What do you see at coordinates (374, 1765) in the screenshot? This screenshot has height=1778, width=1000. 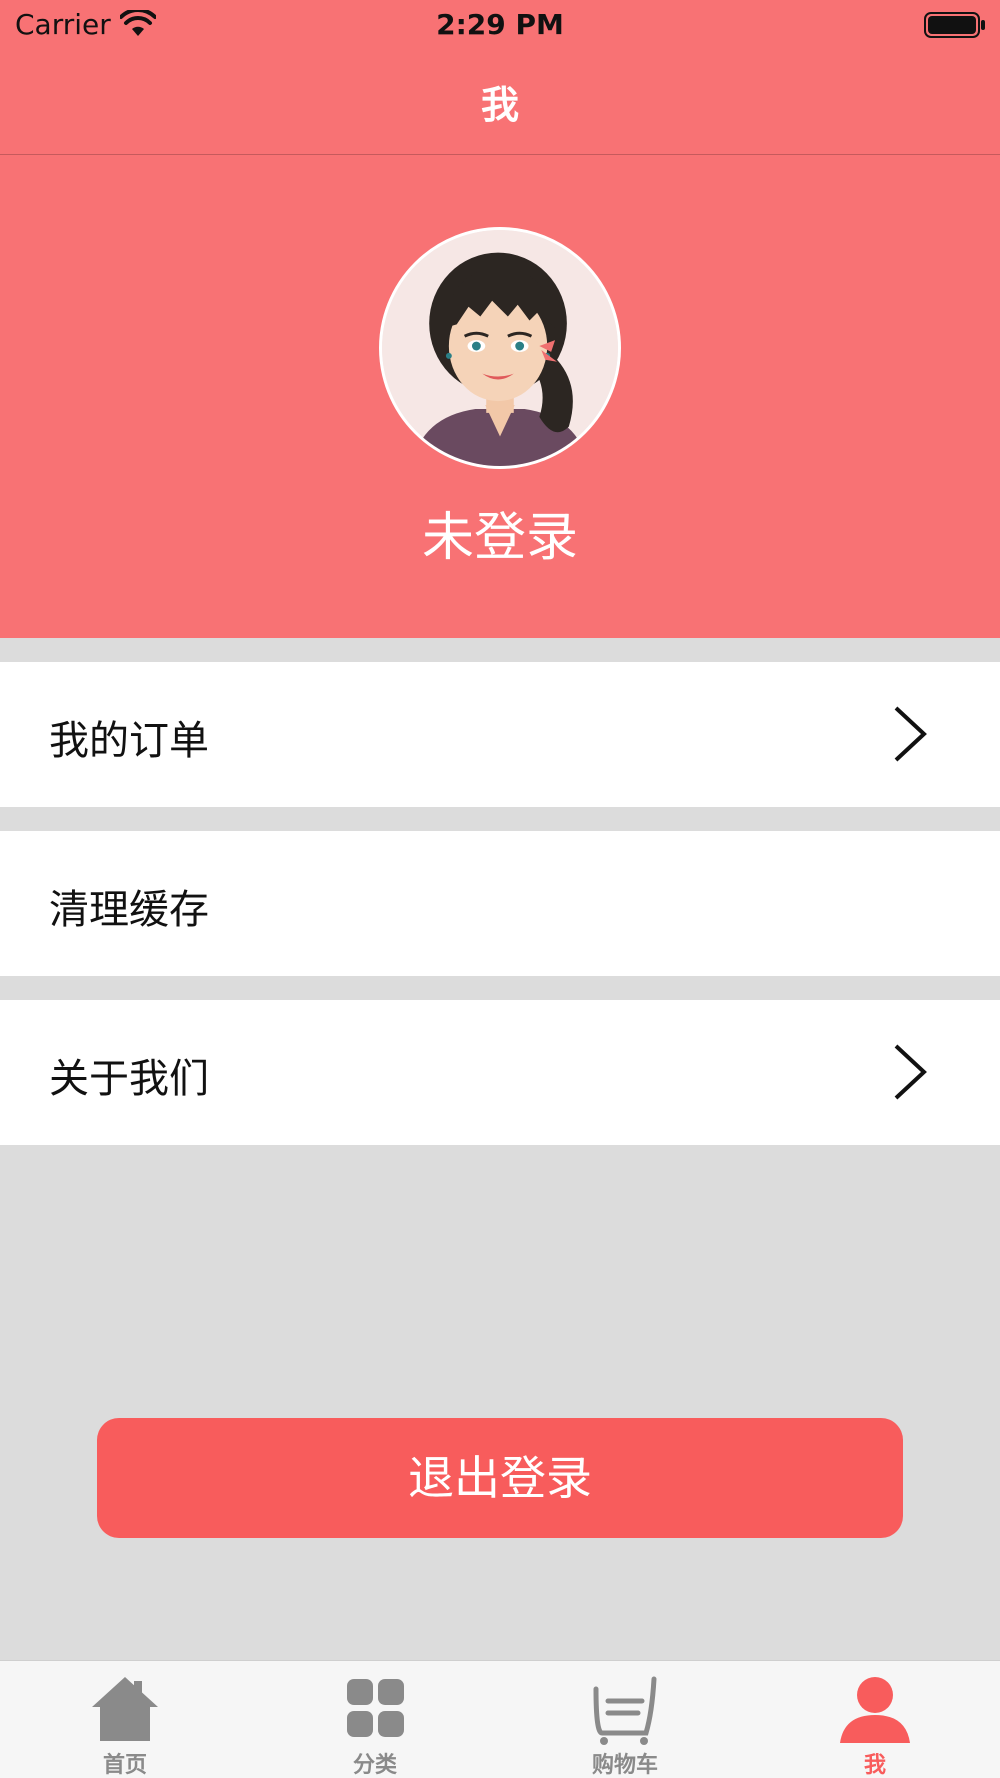 I see `tab-label: 分类` at bounding box center [374, 1765].